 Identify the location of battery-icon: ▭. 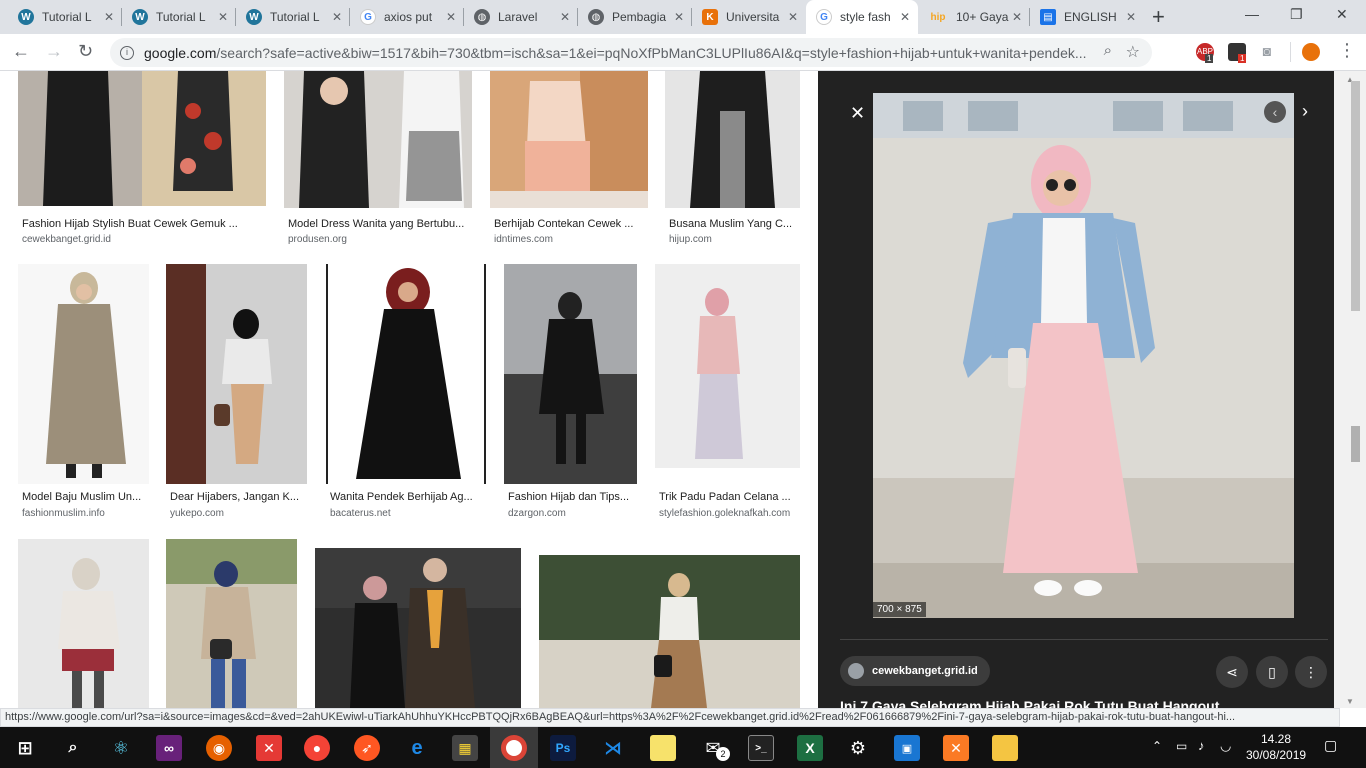
(1181, 746).